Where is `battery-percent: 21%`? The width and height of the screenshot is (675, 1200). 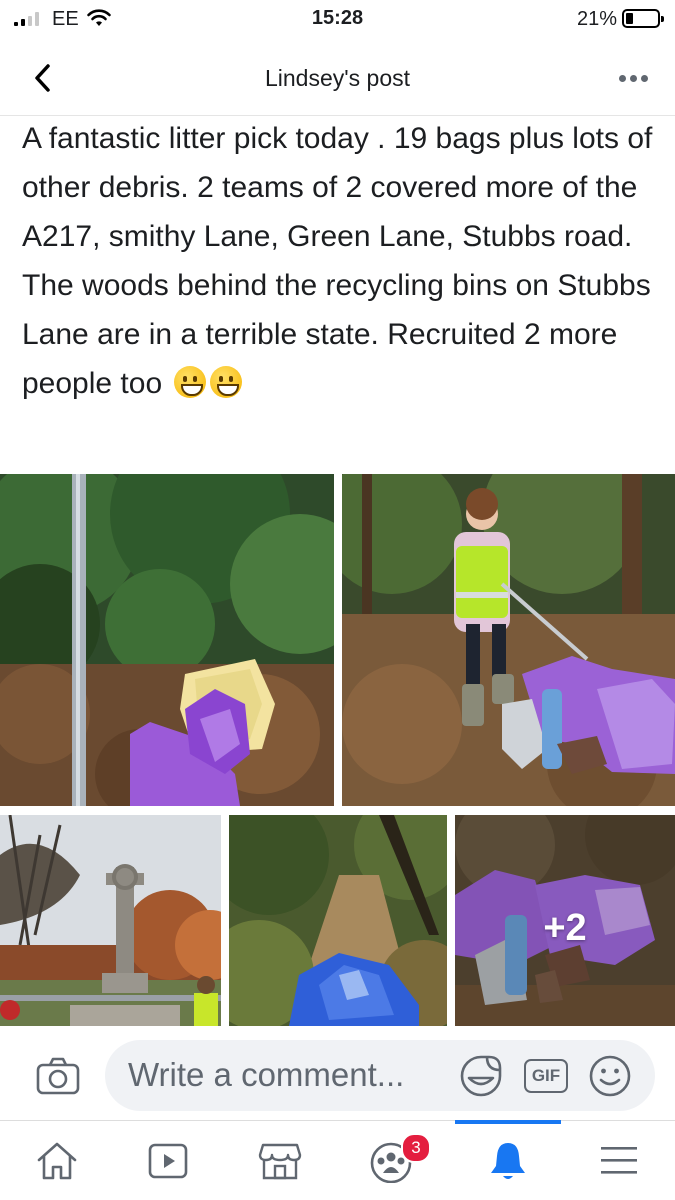 battery-percent: 21% is located at coordinates (596, 19).